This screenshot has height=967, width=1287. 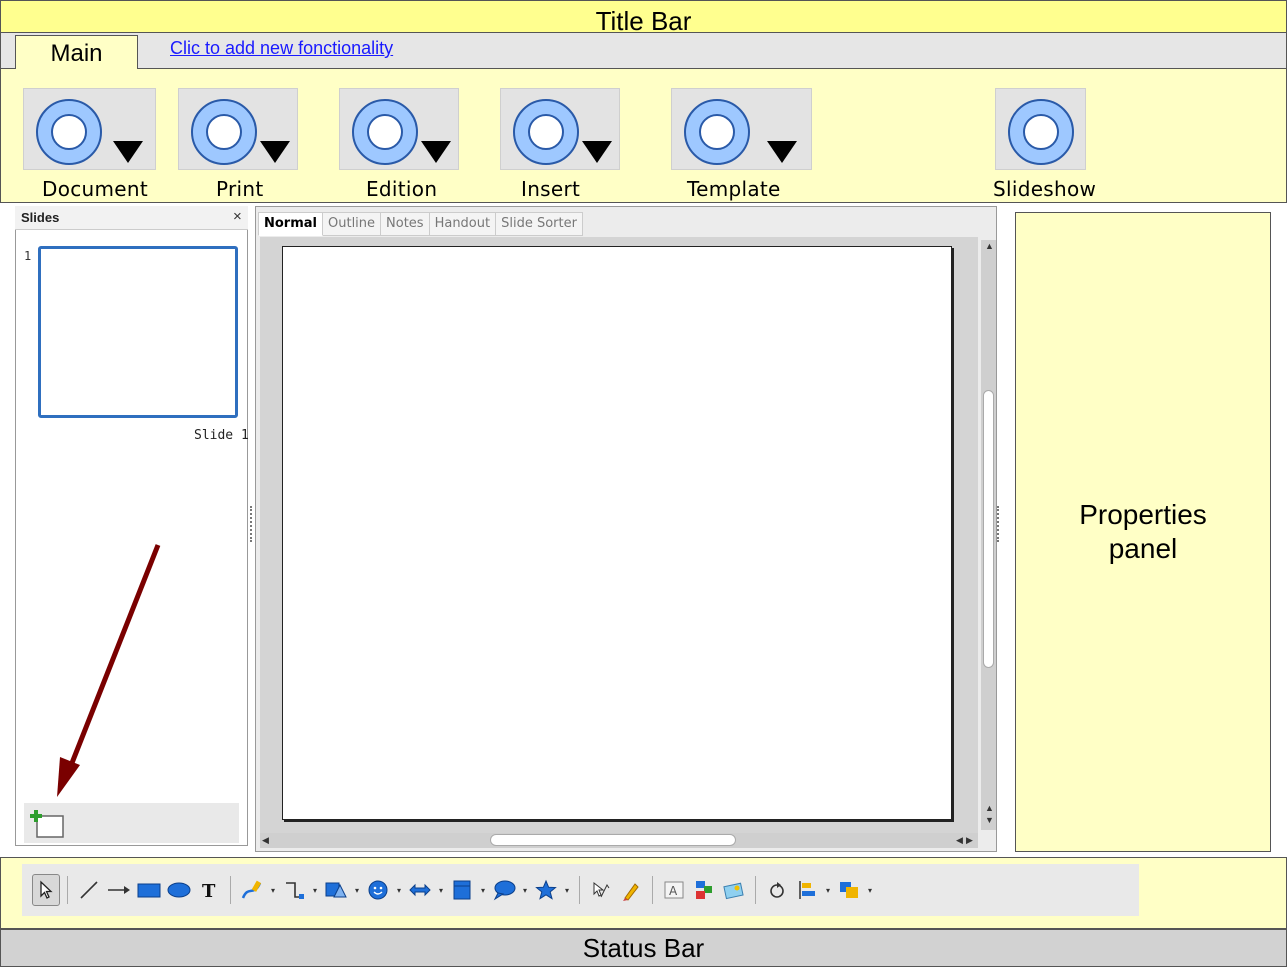 I want to click on slide-thumbnail, so click(x=138, y=332).